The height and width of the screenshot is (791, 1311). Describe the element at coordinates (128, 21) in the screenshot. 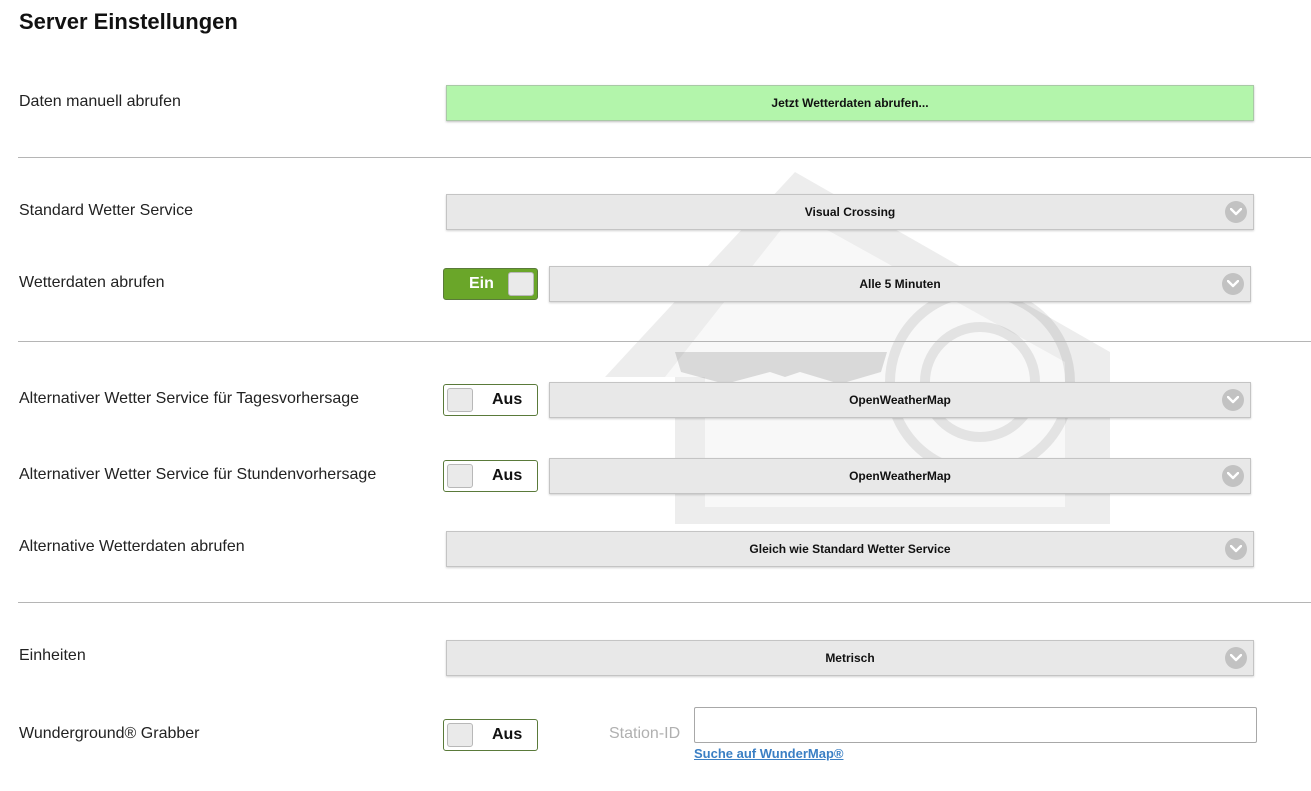

I see `page-title: Server Einstellungen` at that location.